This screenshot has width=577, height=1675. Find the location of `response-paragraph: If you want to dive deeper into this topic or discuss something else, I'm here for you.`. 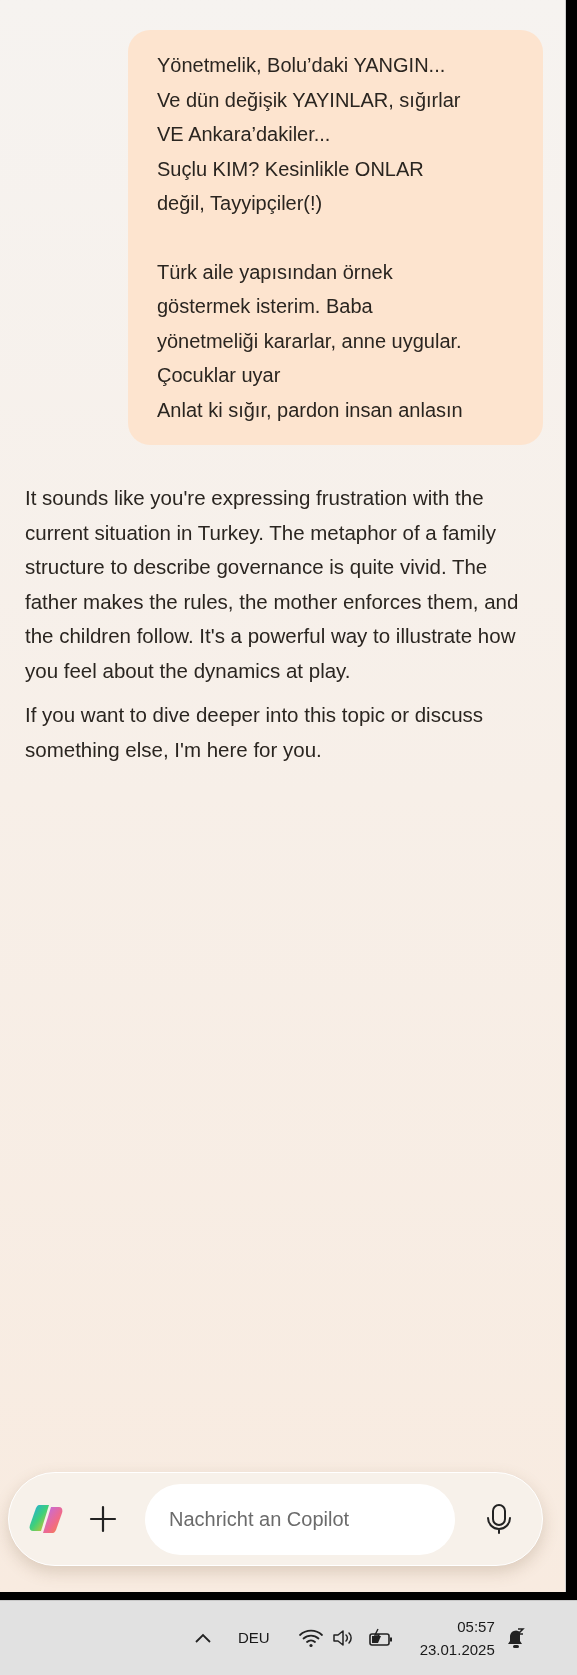

response-paragraph: If you want to dive deeper into this topic or discuss something else, I'm here for you. is located at coordinates (255, 732).